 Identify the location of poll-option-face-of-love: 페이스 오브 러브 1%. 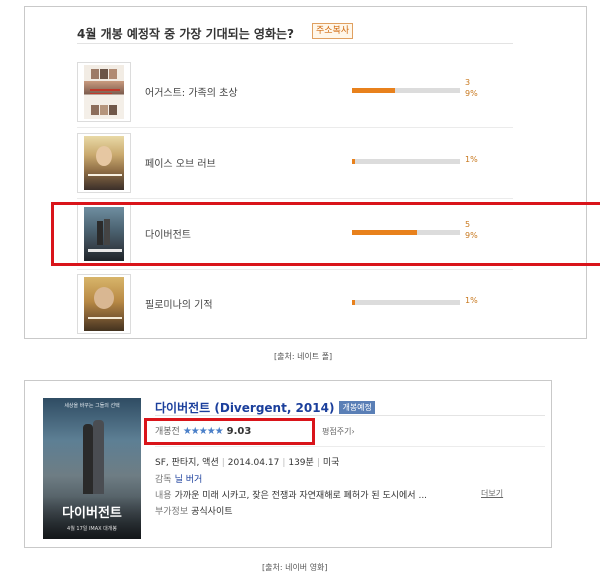
(305, 163).